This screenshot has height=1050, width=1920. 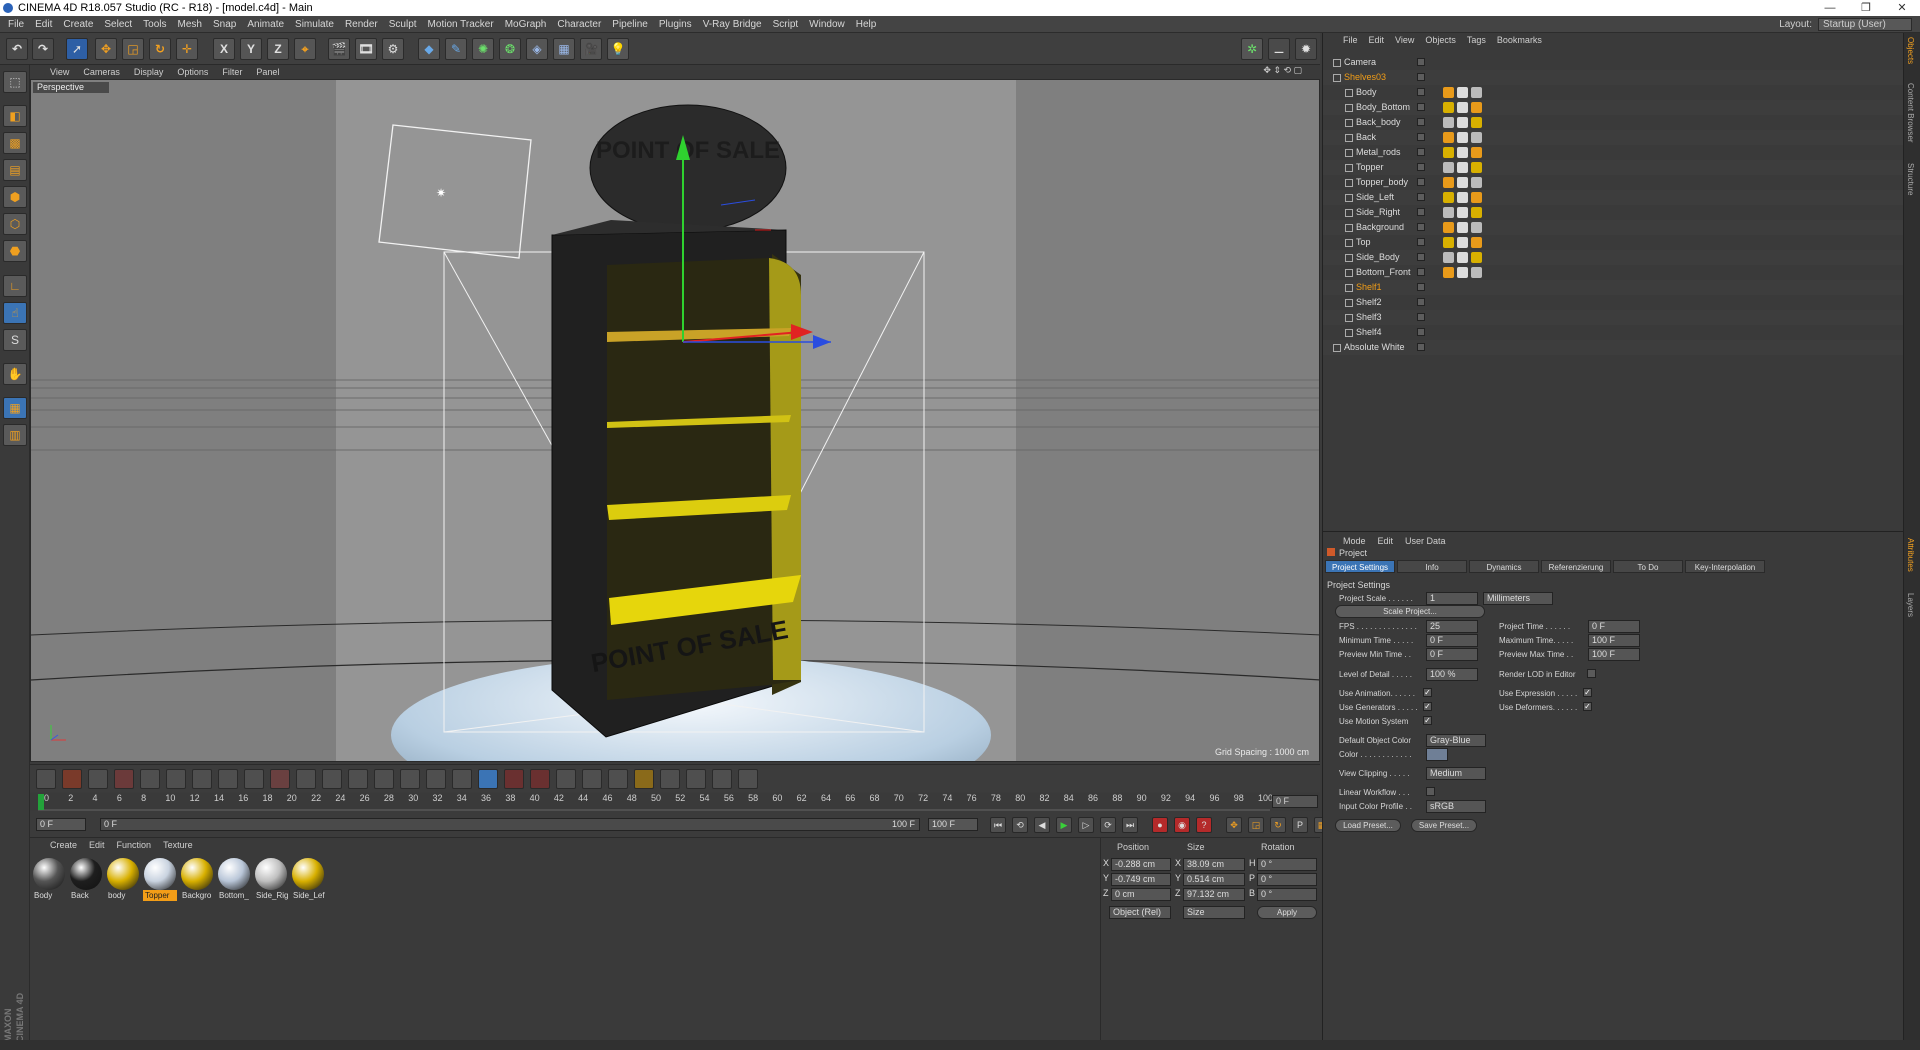 What do you see at coordinates (1452, 674) in the screenshot?
I see `level-of-detail-field: 100 %` at bounding box center [1452, 674].